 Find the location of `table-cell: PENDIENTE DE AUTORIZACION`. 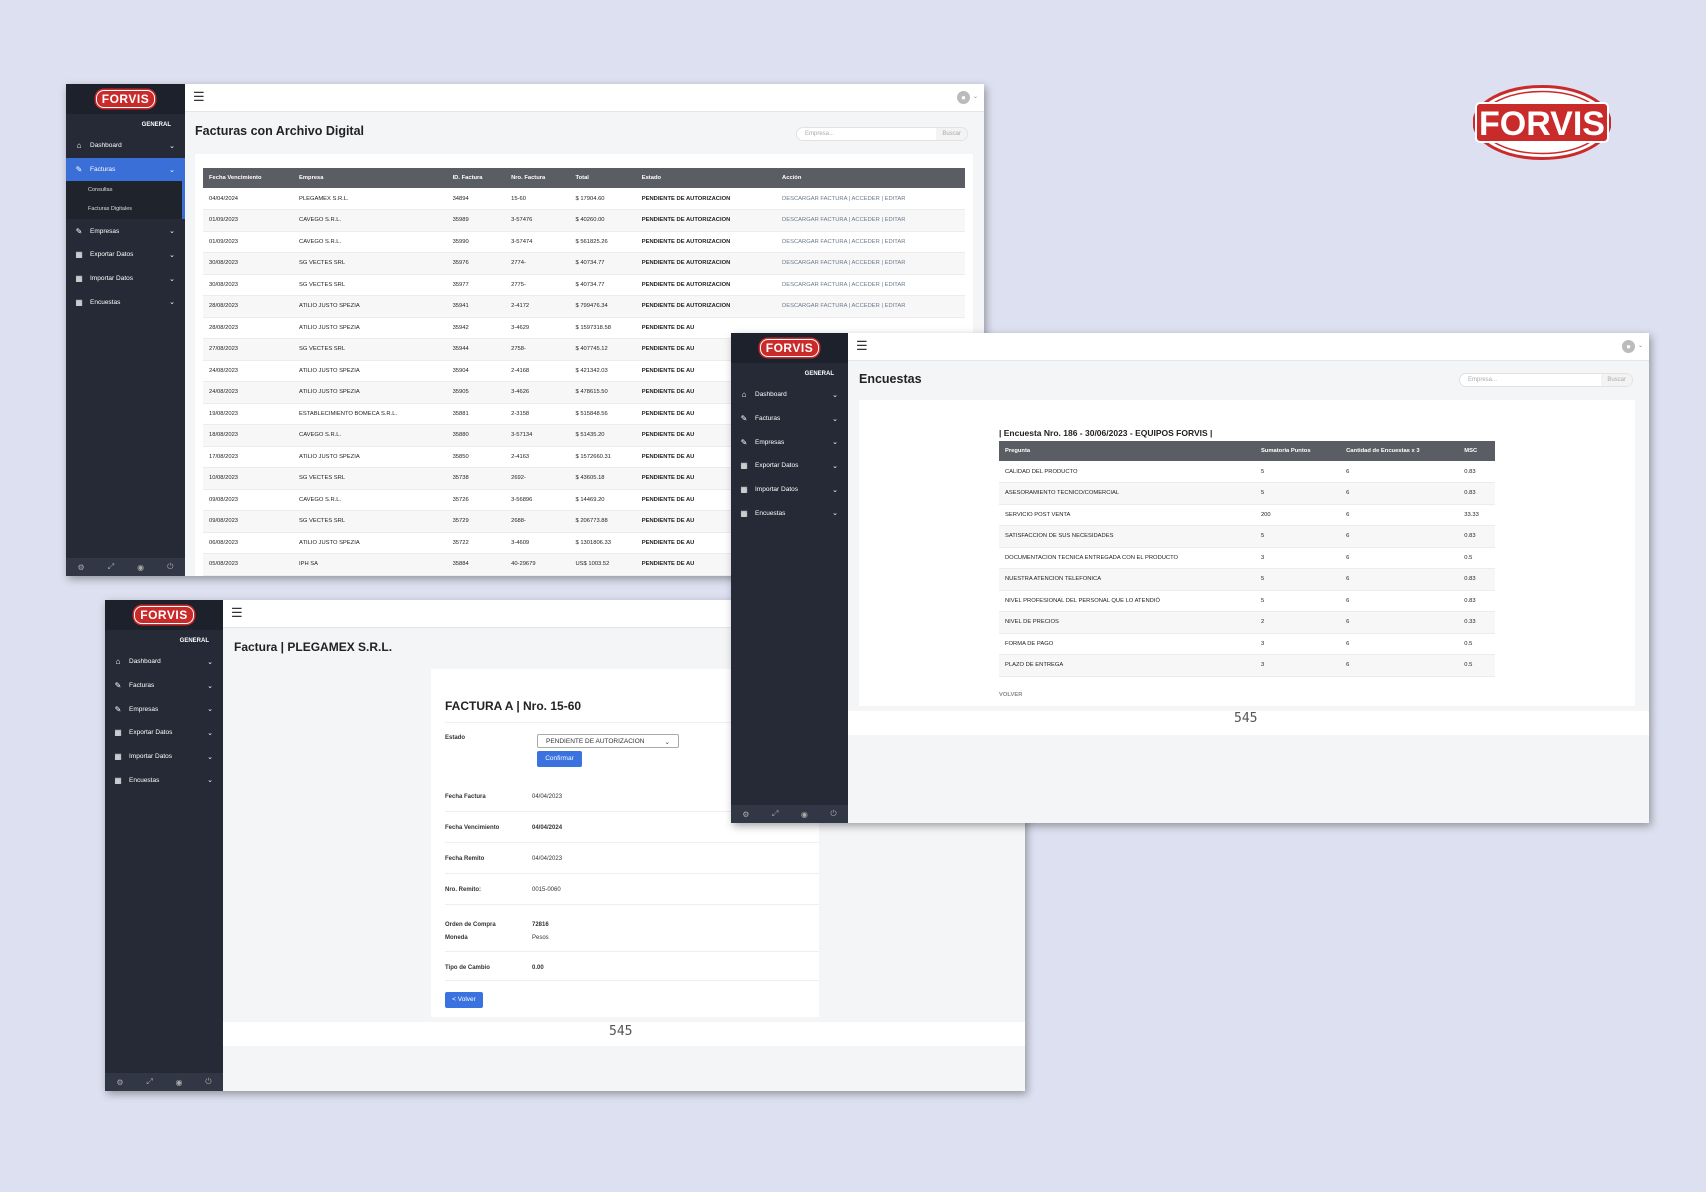

table-cell: PENDIENTE DE AUTORIZACION is located at coordinates (706, 199).